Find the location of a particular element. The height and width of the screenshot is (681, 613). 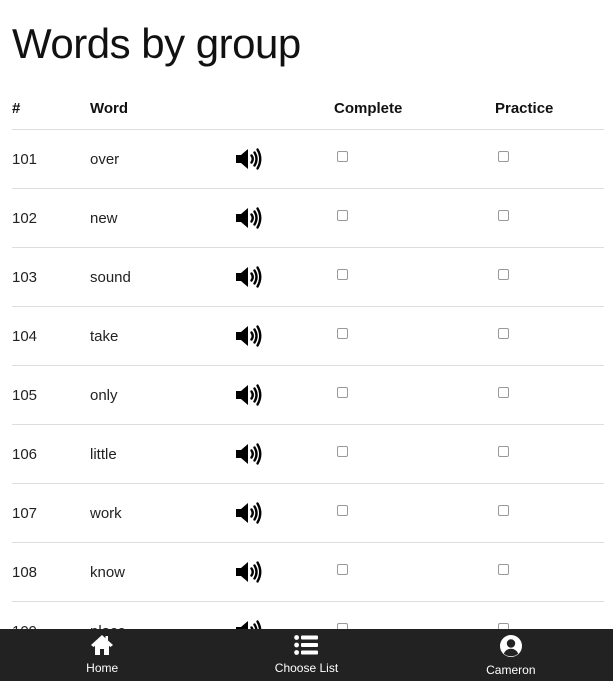

table-row: 106 little is located at coordinates (308, 454).